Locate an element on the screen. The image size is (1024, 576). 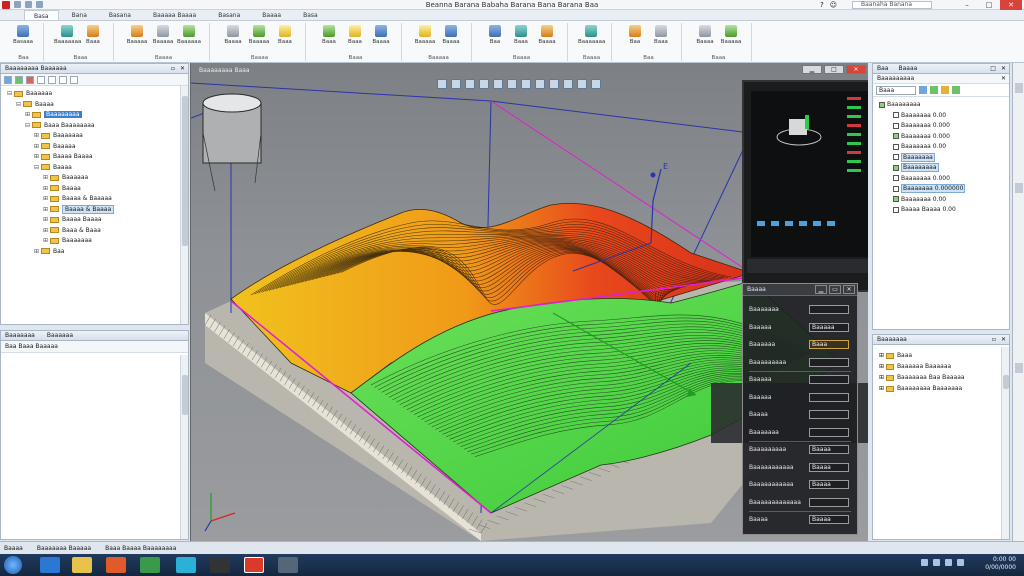
flag-icon is located at coordinates (948, 562).